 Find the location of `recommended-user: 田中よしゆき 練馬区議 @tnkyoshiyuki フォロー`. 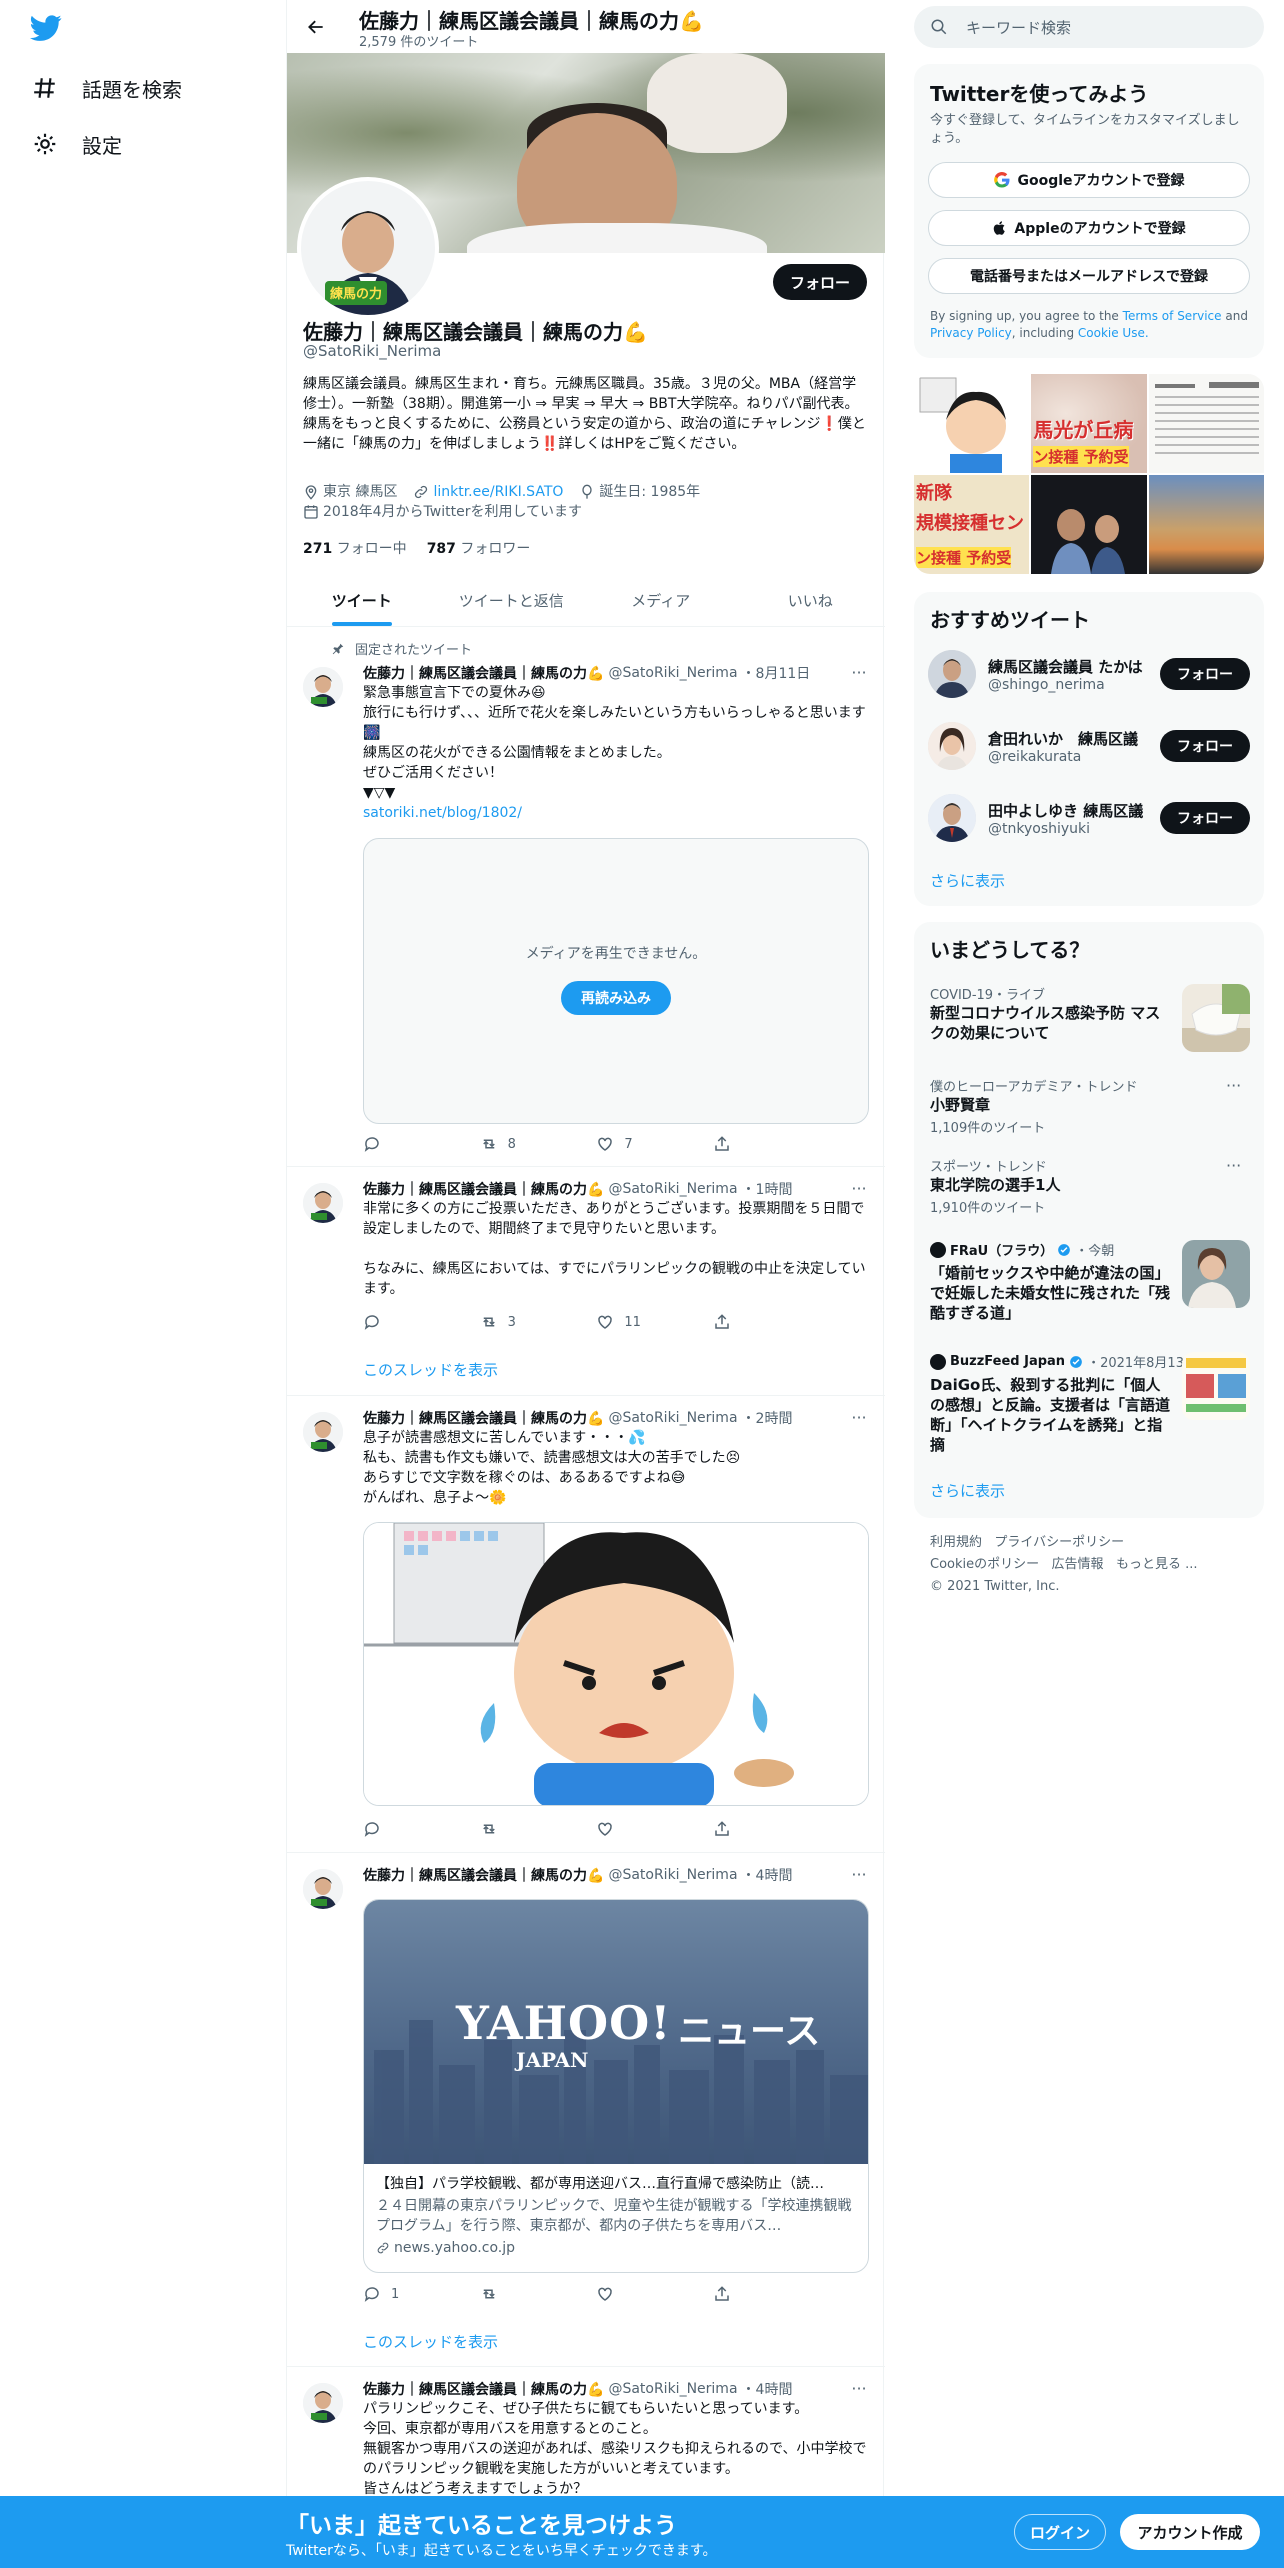

recommended-user: 田中よしゆき 練馬区議 @tnkyoshiyuki フォロー is located at coordinates (1089, 818).